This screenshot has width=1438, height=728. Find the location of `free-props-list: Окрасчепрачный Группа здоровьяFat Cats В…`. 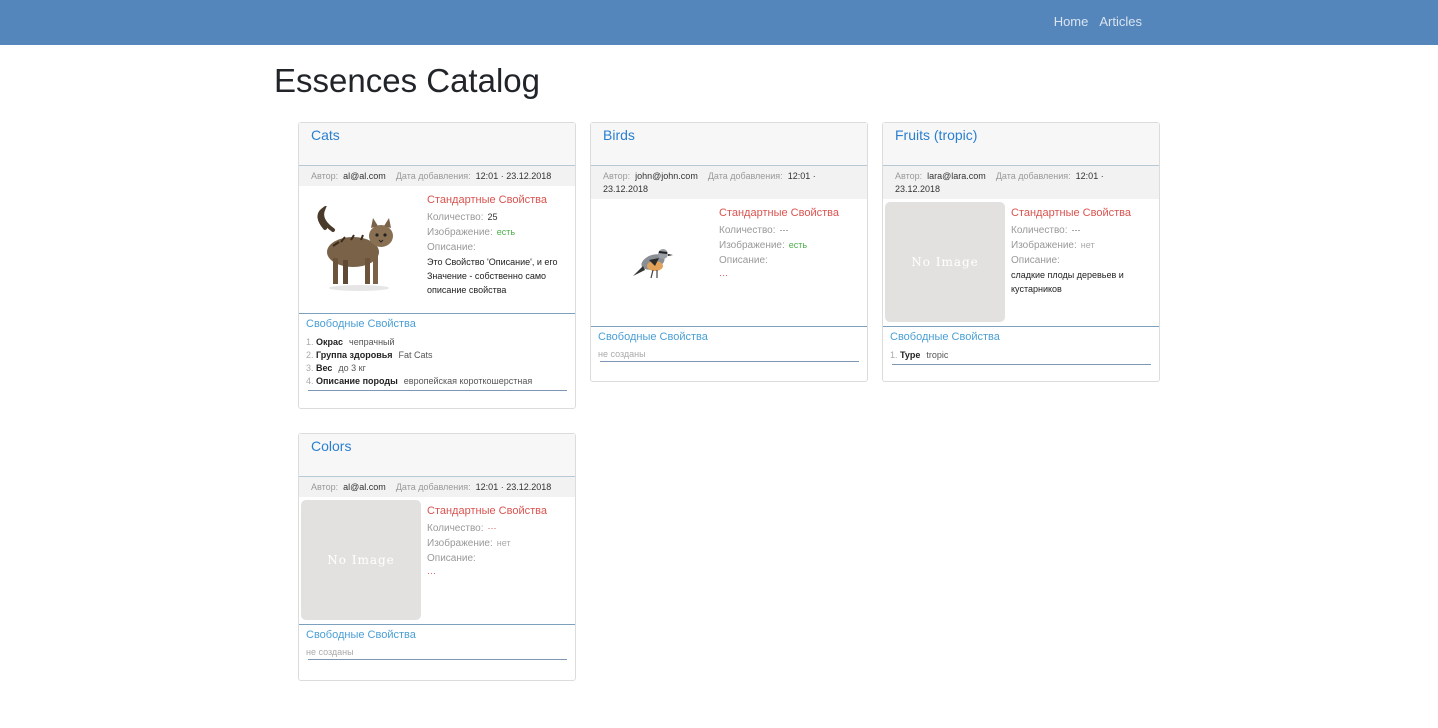

free-props-list: Окрасчепрачный Группа здоровьяFat Cats В… is located at coordinates (438, 362).